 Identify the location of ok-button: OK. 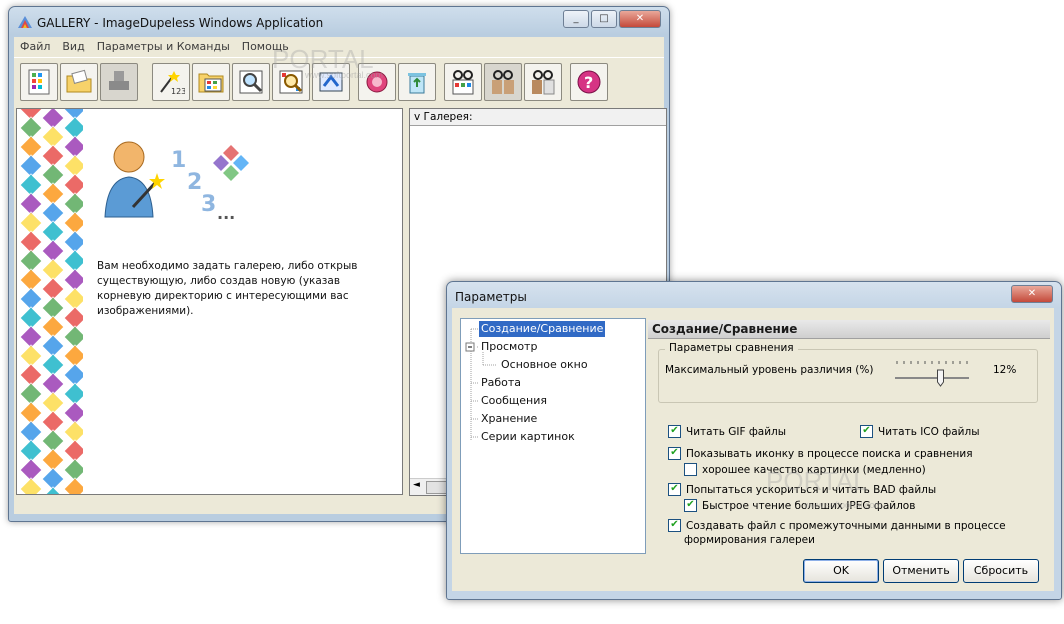
(841, 571).